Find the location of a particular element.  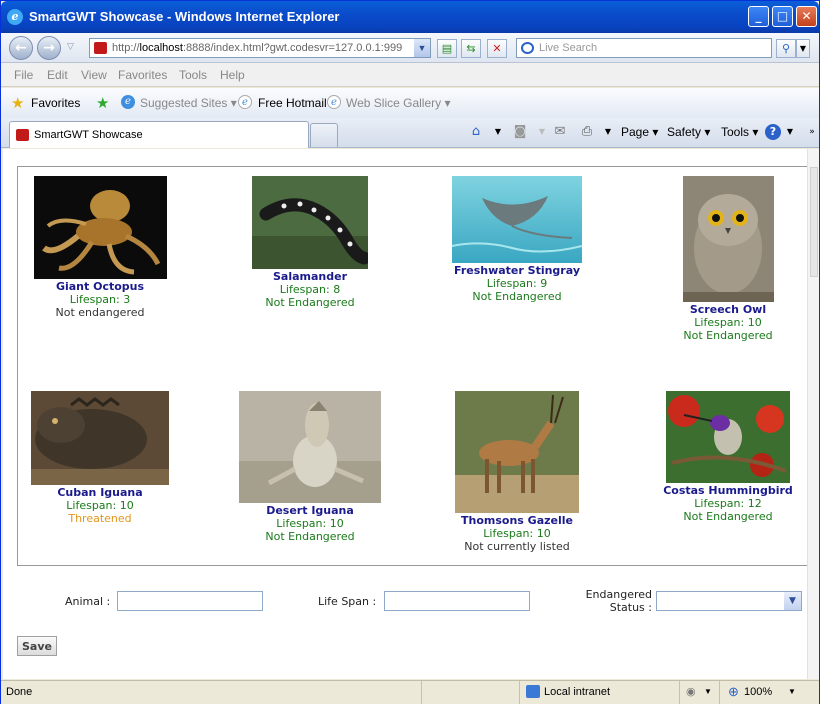

security-zone: Local intranet is located at coordinates (599, 692).